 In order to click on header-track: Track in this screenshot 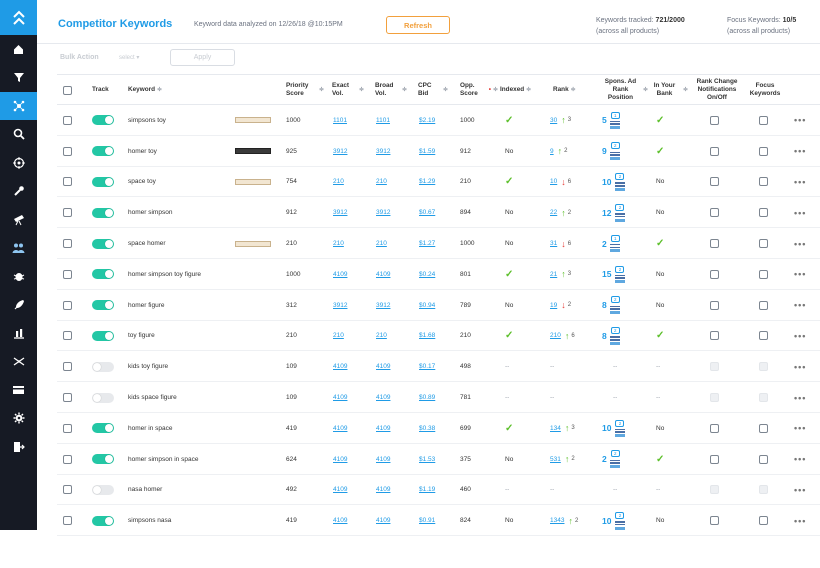, I will do `click(100, 90)`.